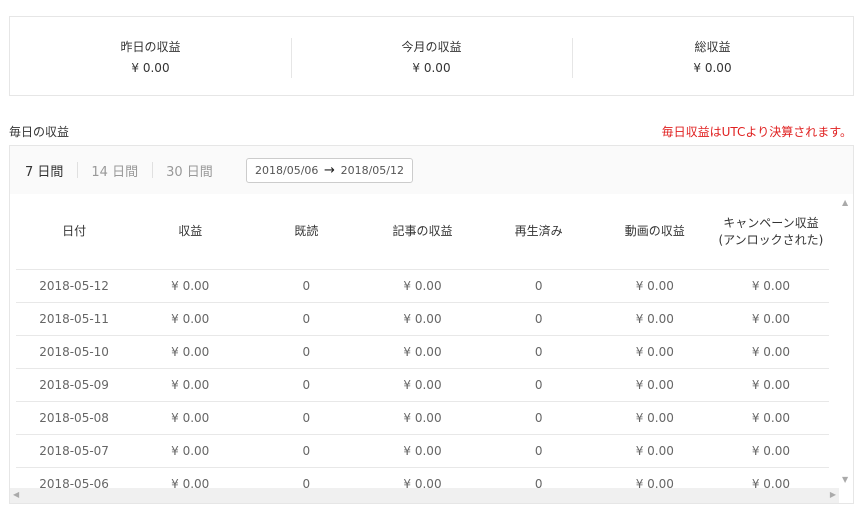 The width and height of the screenshot is (868, 512). What do you see at coordinates (845, 479) in the screenshot?
I see `scroll-down-icon: ▼` at bounding box center [845, 479].